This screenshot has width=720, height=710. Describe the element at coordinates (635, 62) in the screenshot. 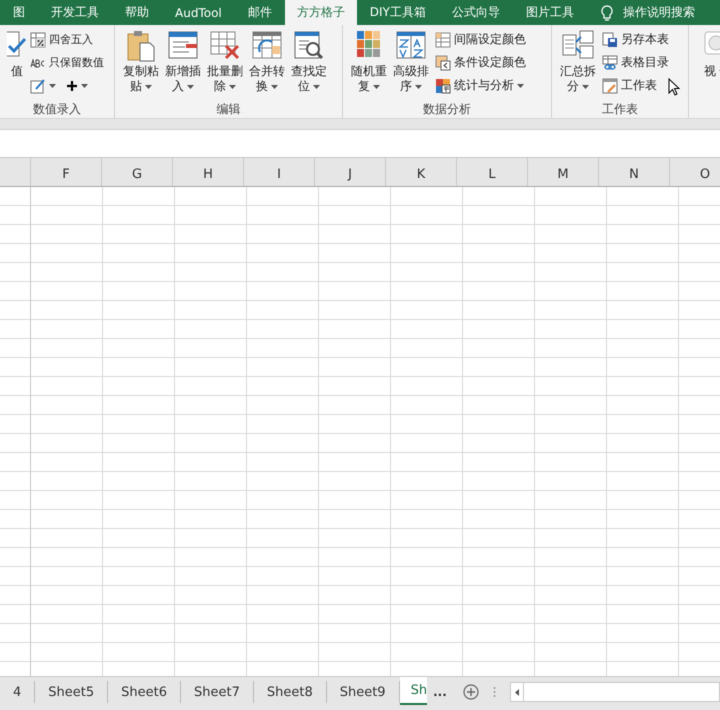

I see `ribbon-button: 表格目录` at that location.